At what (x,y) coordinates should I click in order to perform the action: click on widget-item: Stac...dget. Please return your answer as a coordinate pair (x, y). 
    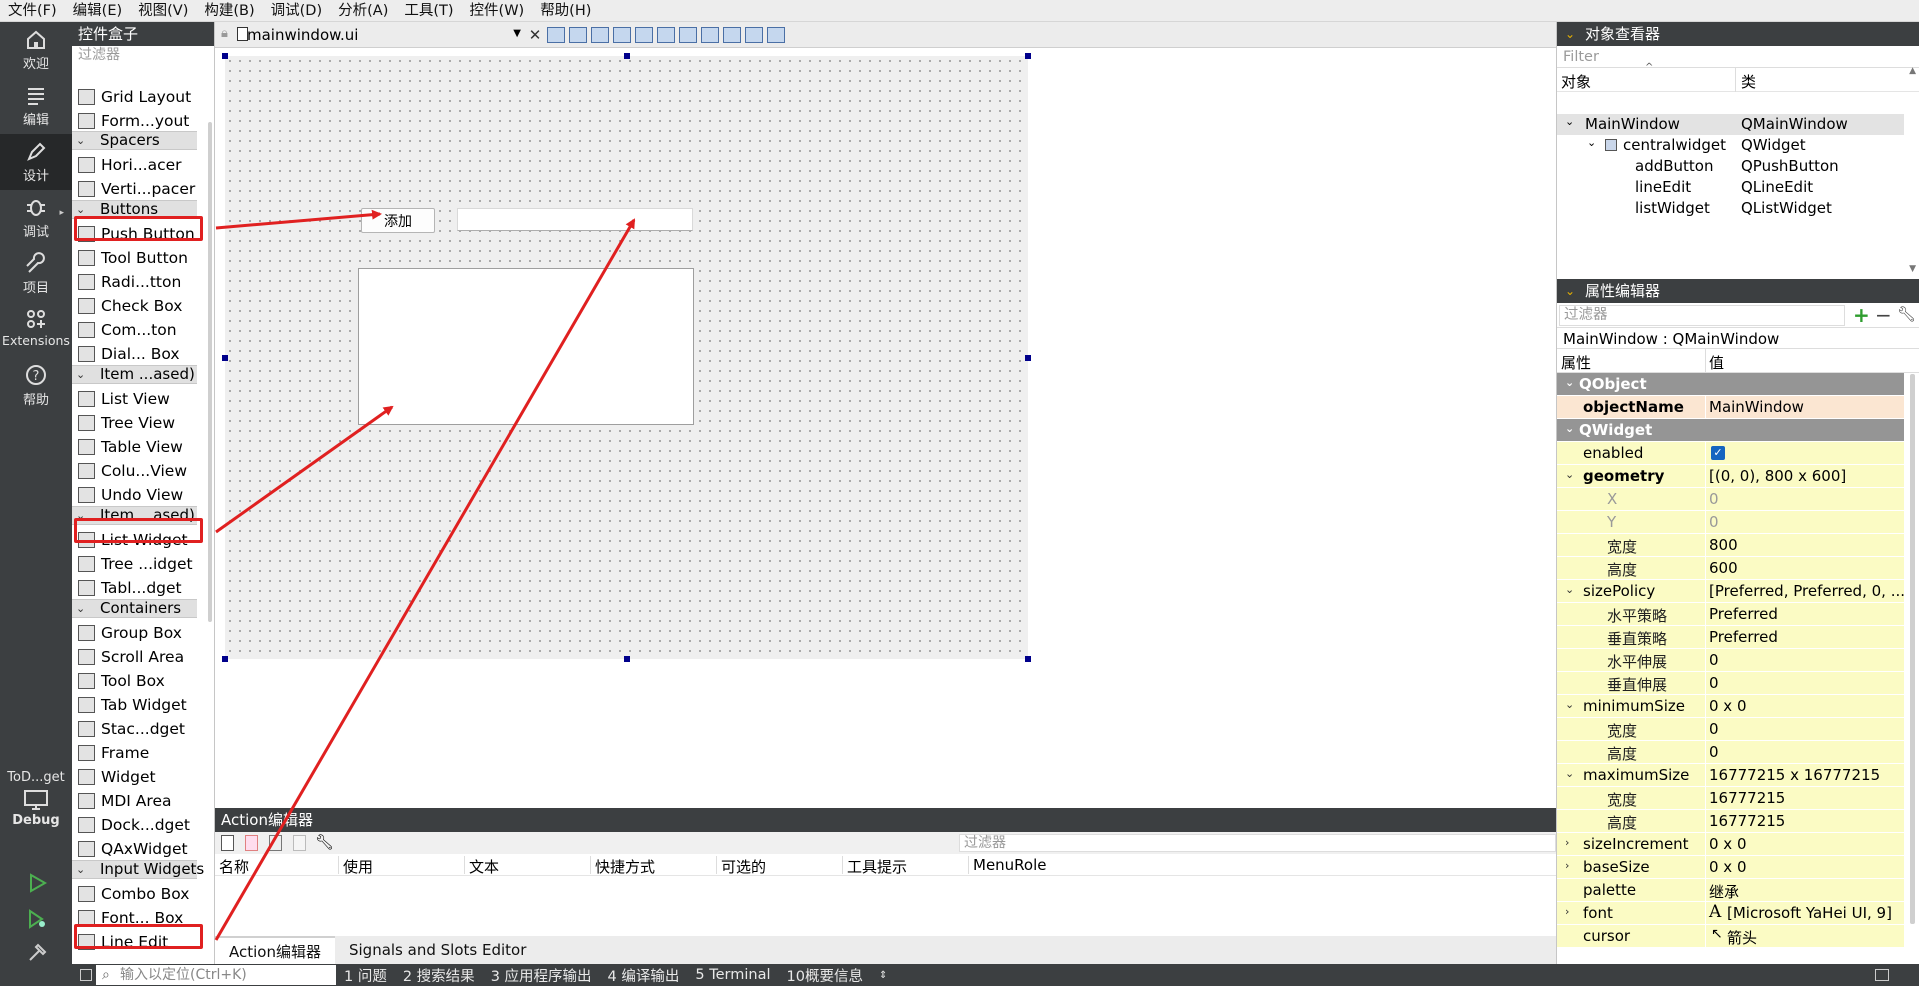
    Looking at the image, I should click on (131, 729).